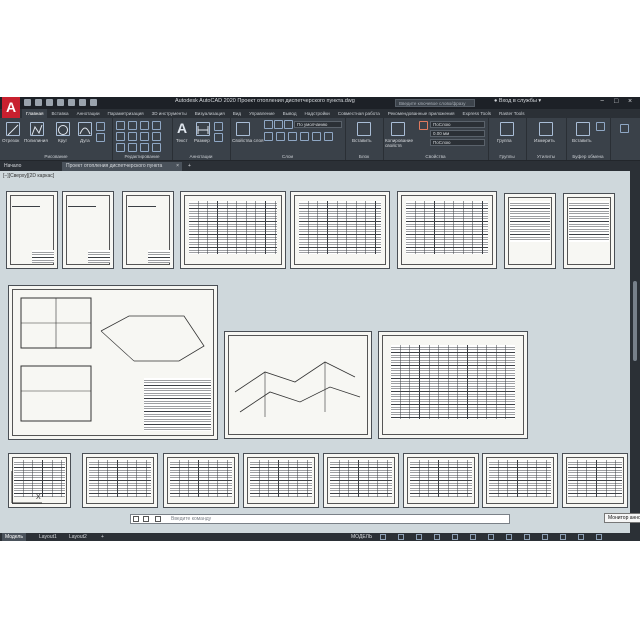  I want to click on polar-icon, so click(437, 537).